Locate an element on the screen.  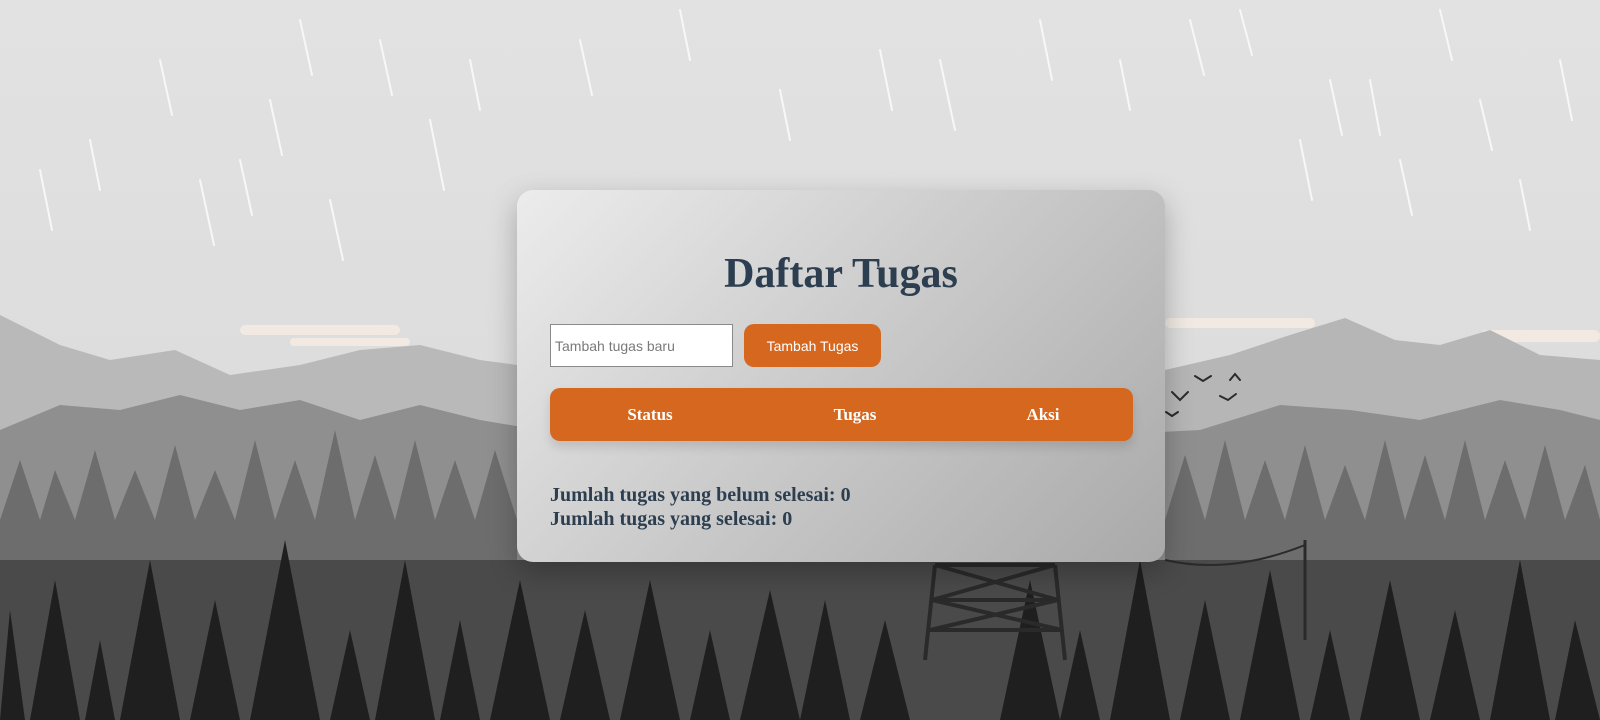
page-title: Daftar Tugas is located at coordinates (841, 274).